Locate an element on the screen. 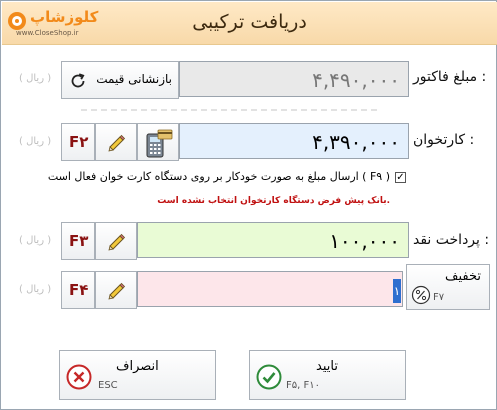 This screenshot has width=497, height=410. card-reader-device-button is located at coordinates (158, 142).